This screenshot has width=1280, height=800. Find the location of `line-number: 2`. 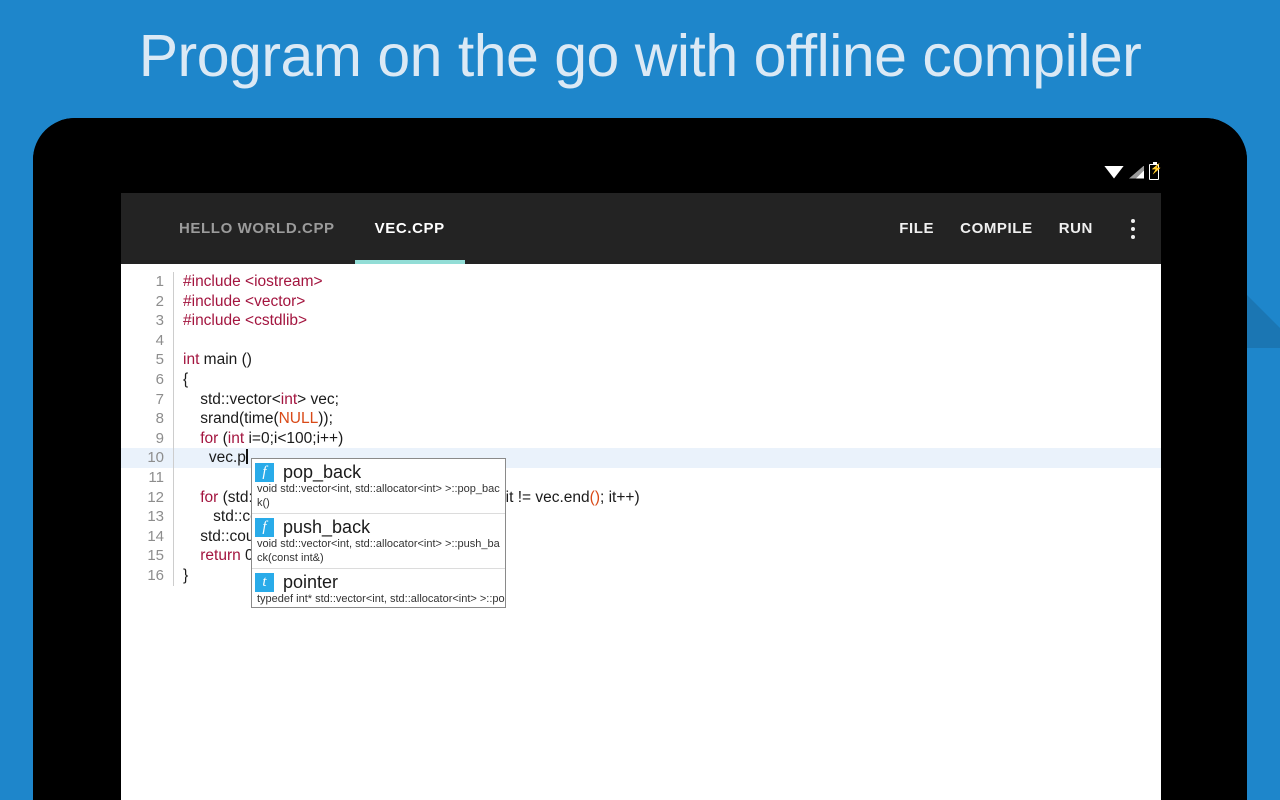

line-number: 2 is located at coordinates (159, 301).